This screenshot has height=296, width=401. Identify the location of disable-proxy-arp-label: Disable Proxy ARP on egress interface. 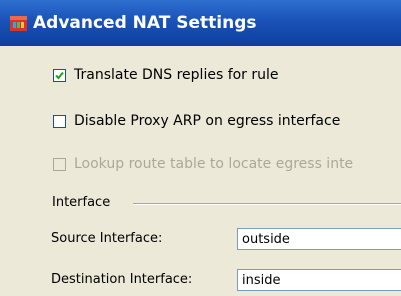
(207, 121).